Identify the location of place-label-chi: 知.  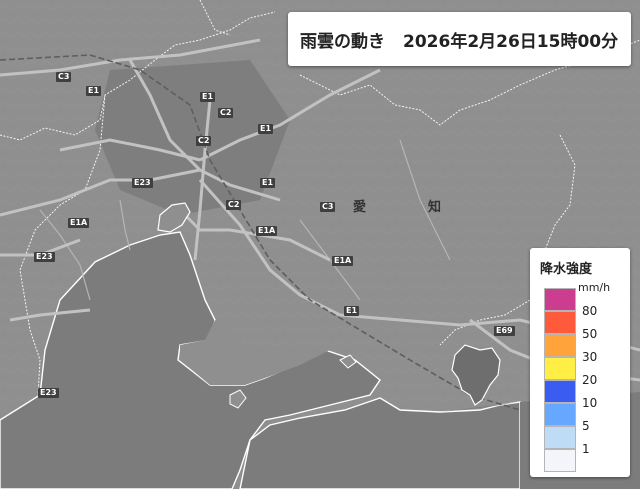
(435, 207).